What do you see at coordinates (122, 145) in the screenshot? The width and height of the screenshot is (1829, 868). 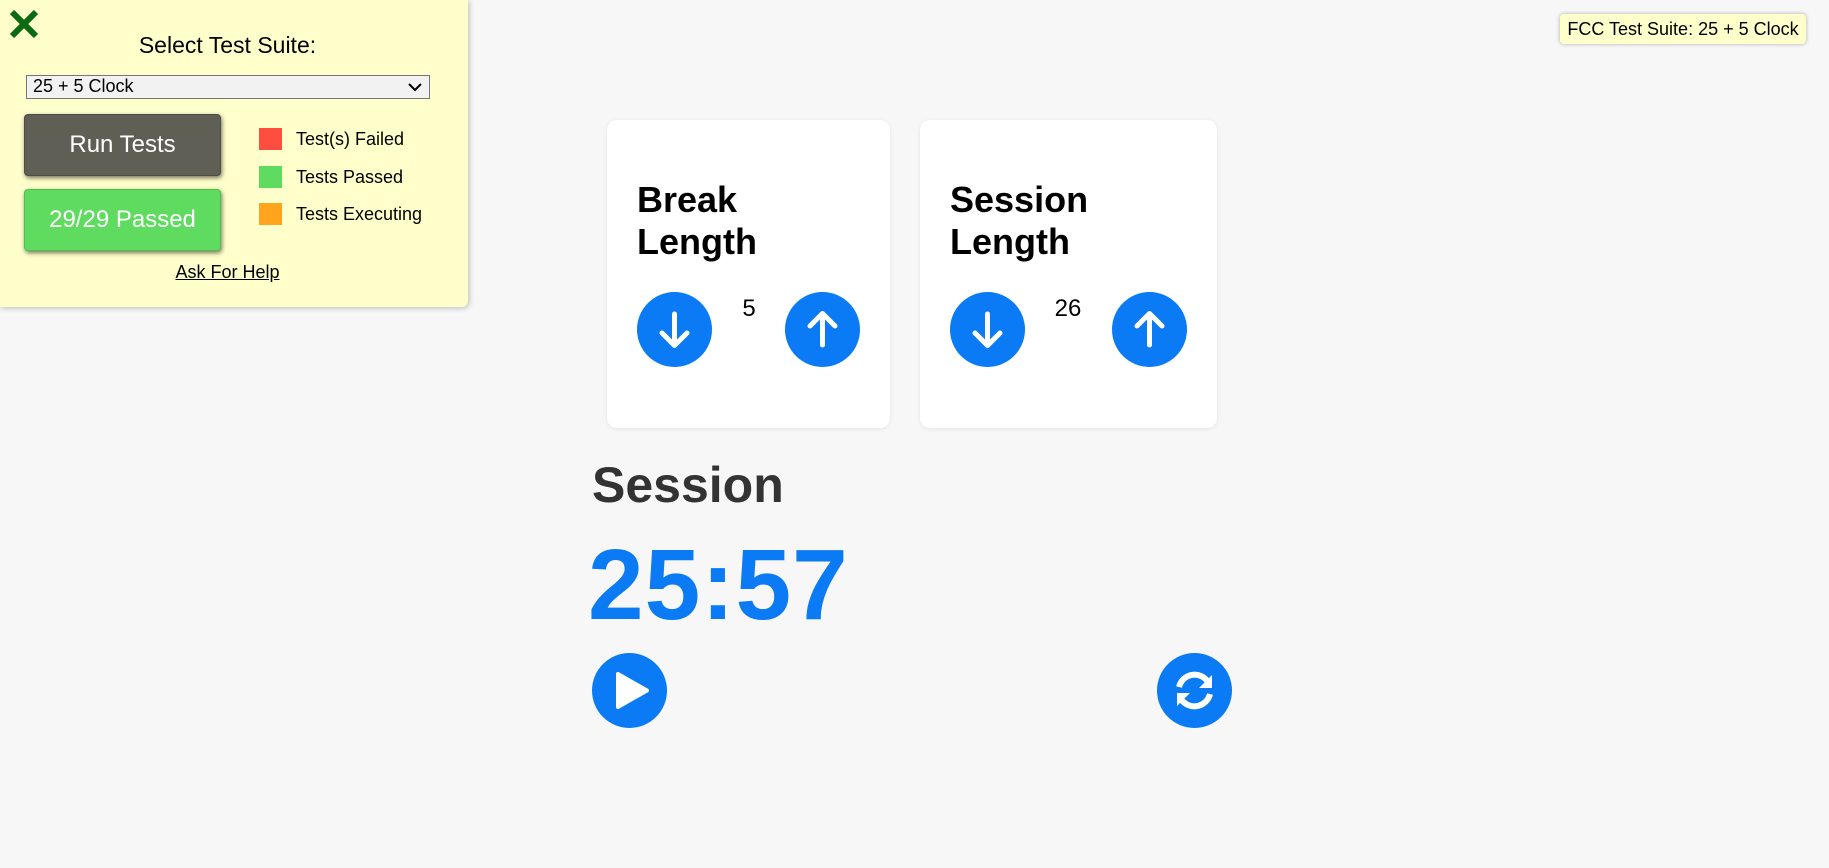 I see `run-tests-button: Run Tests` at bounding box center [122, 145].